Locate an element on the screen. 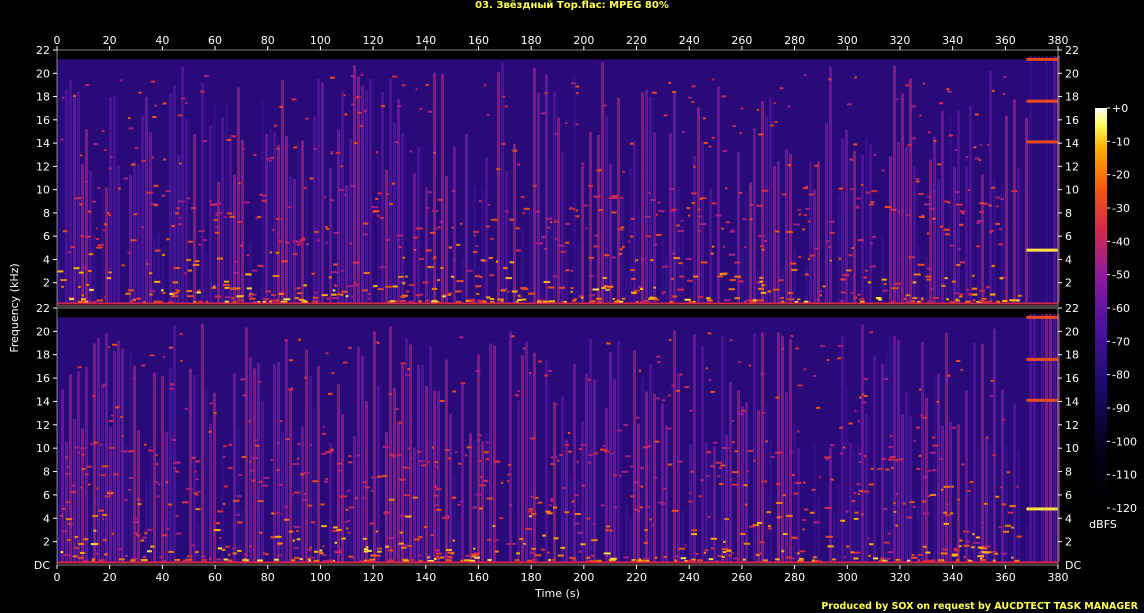 Image resolution: width=1144 pixels, height=613 pixels. x-tick-label: 200 is located at coordinates (583, 577).